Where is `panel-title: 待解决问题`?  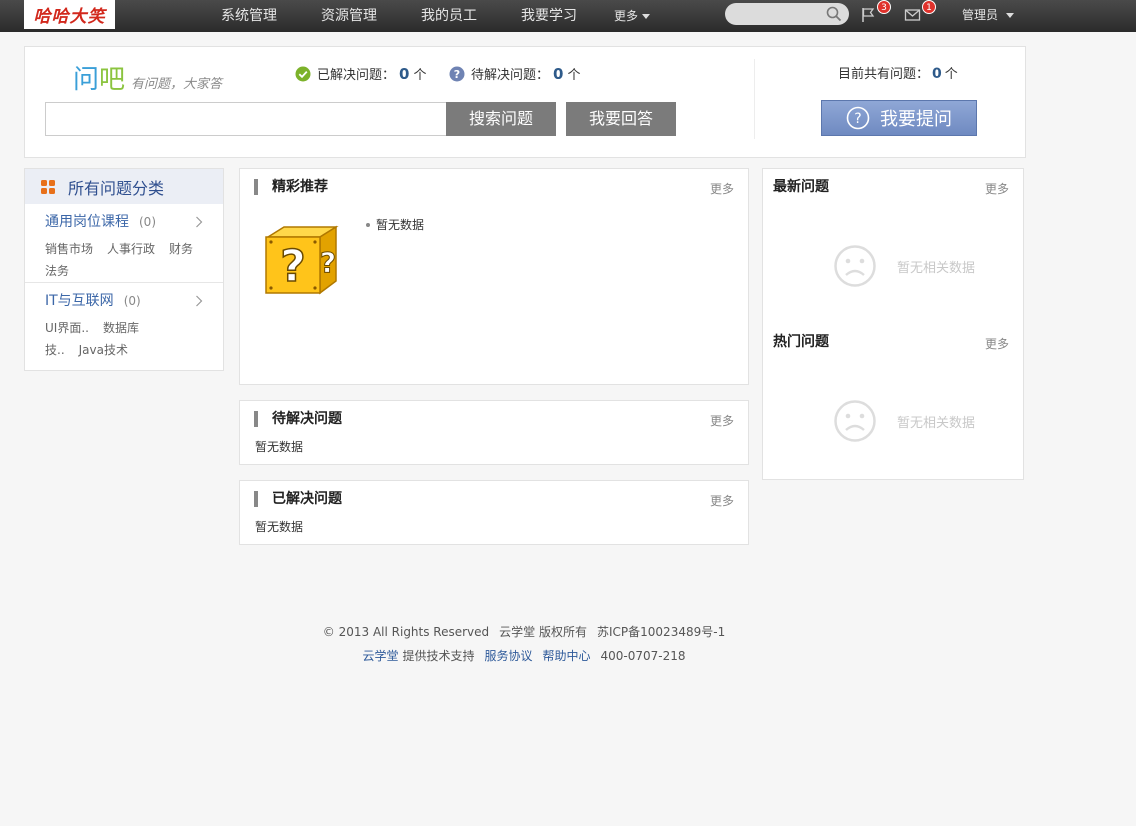 panel-title: 待解决问题 is located at coordinates (298, 419).